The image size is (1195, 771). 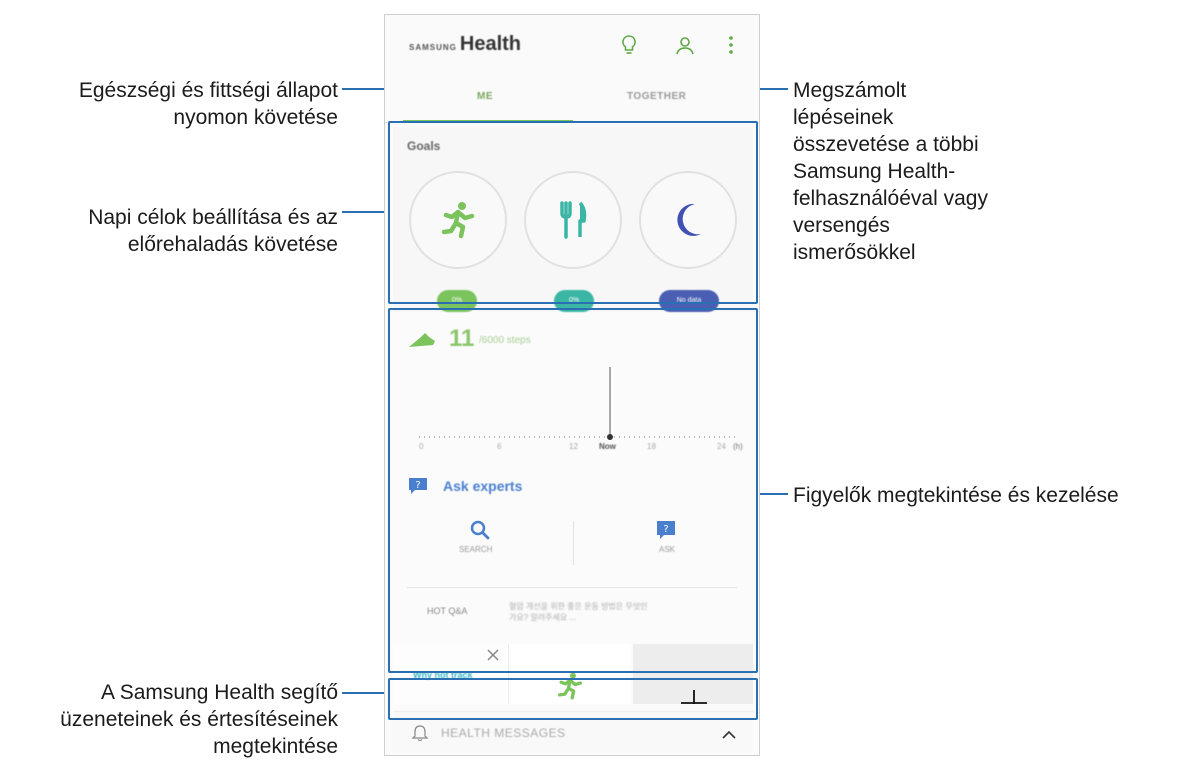 I want to click on promo-tile-track: Why not track, so click(x=451, y=674).